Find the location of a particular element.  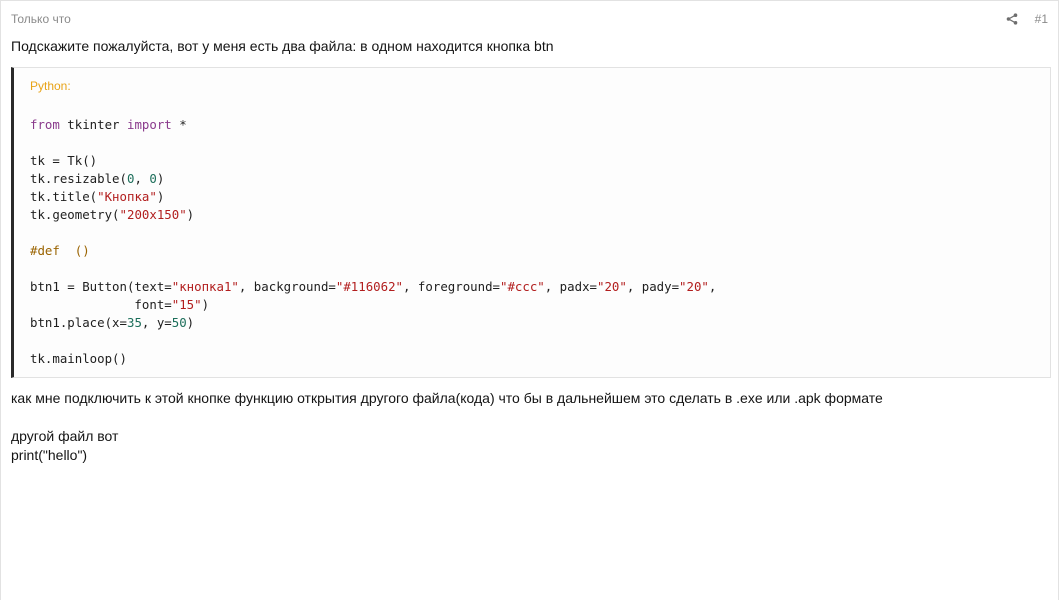

code-token-plain: font= is located at coordinates (101, 304).